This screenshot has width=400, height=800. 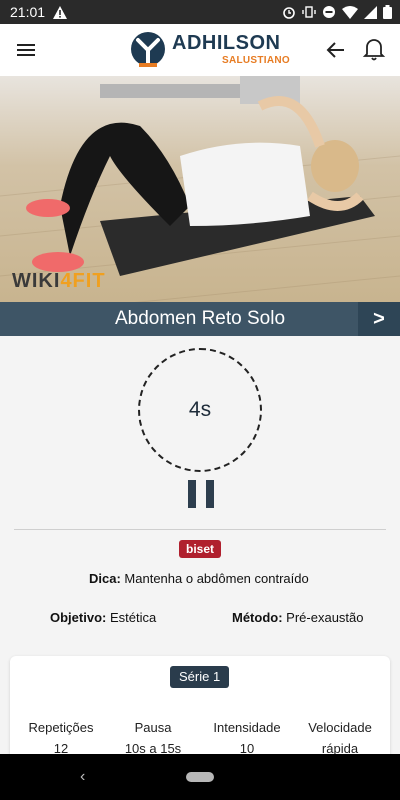 I want to click on objective-value: Estética, so click(x=133, y=617).